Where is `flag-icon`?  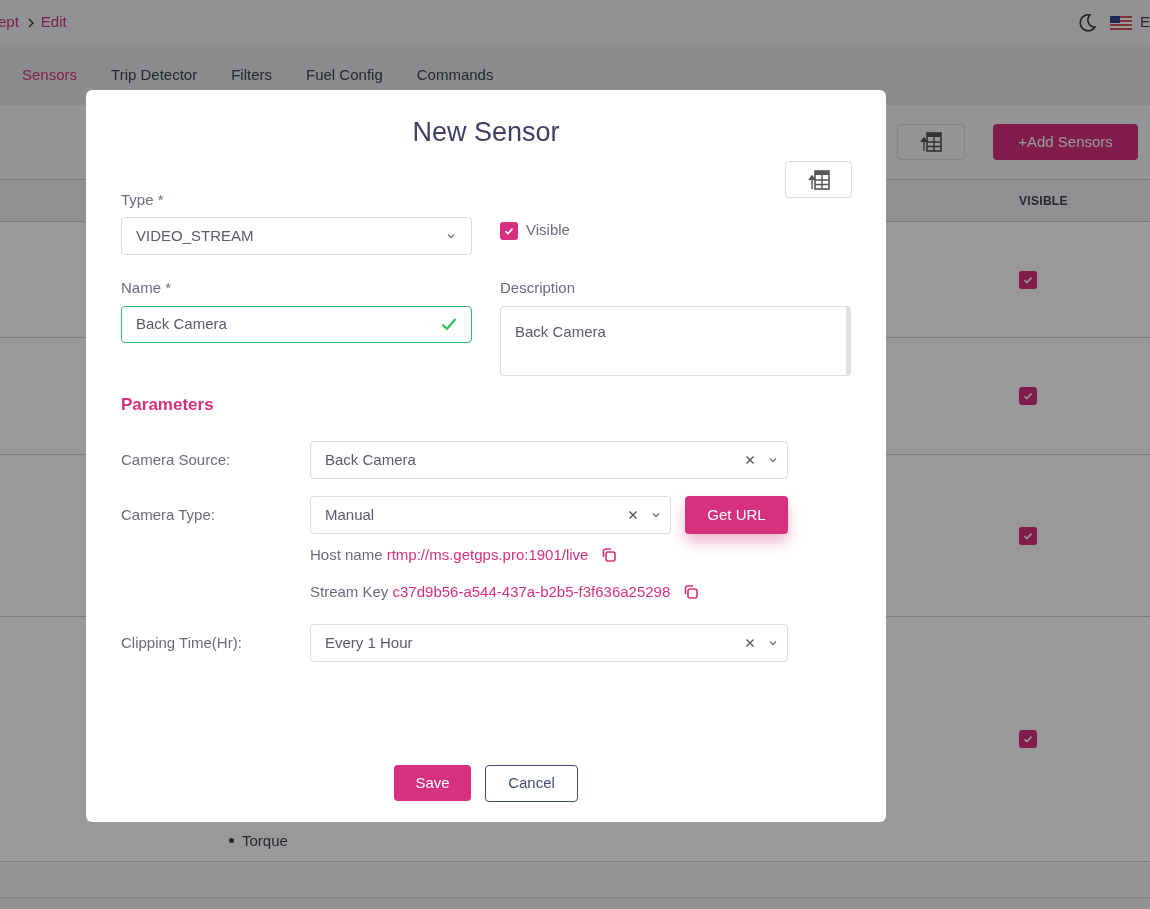 flag-icon is located at coordinates (1121, 22).